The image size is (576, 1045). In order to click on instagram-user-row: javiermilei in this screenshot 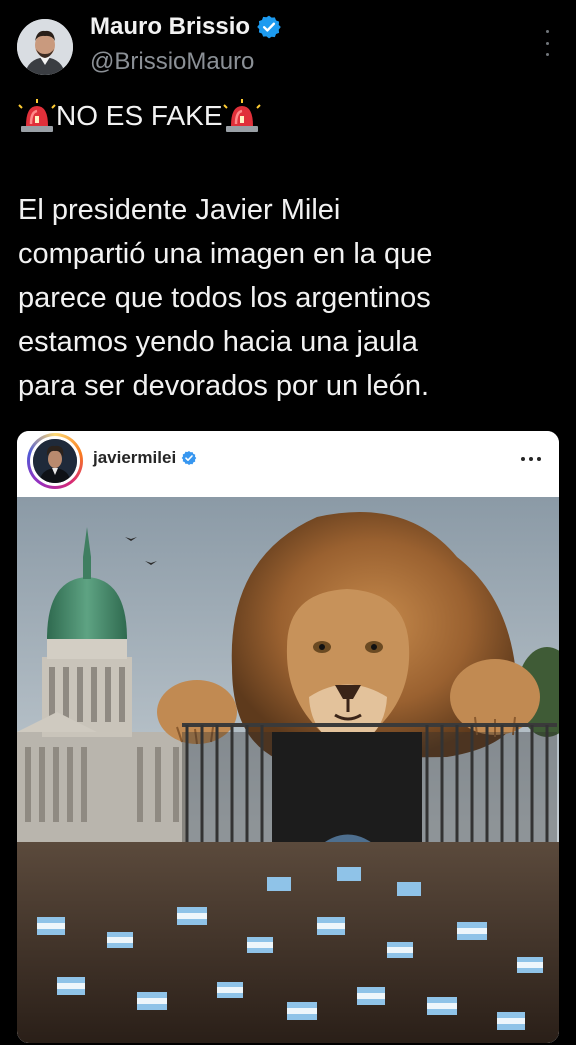, I will do `click(145, 458)`.